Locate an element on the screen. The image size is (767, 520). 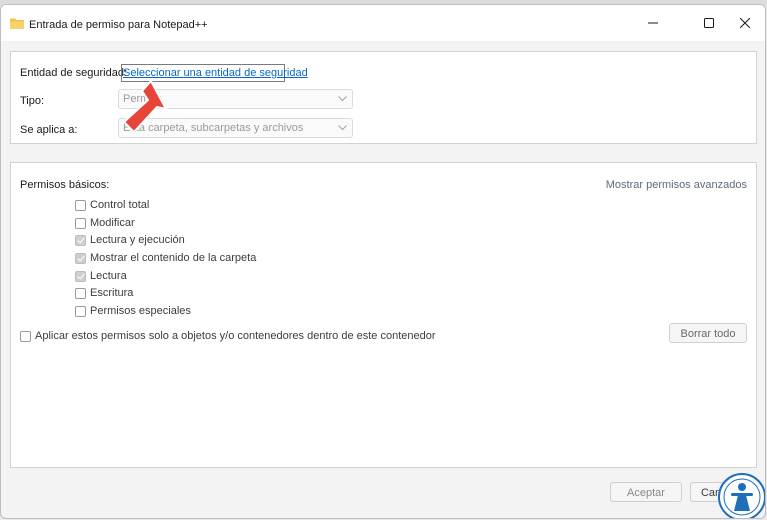
close-icon is located at coordinates (745, 23).